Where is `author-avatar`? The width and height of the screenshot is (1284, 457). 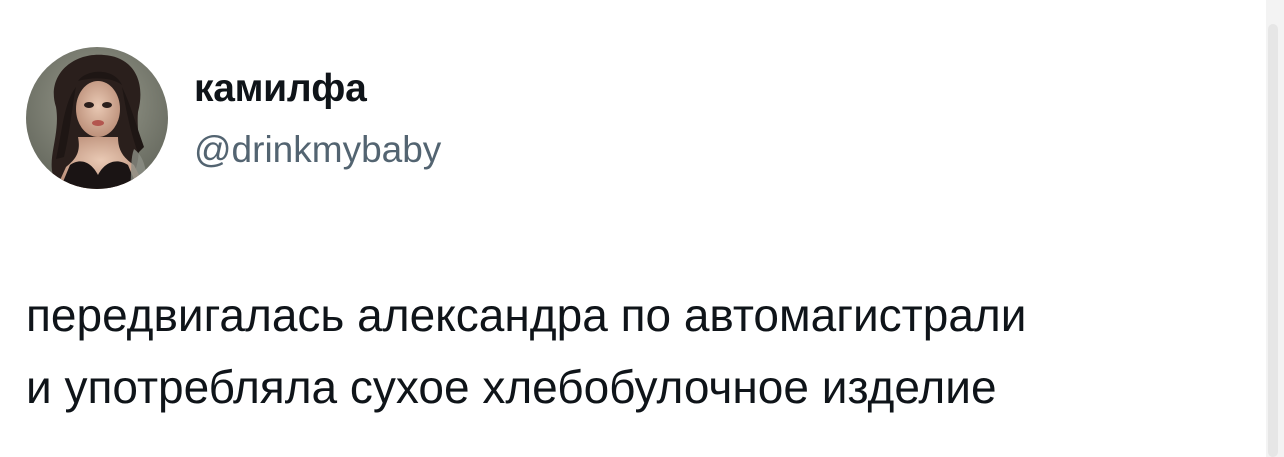 author-avatar is located at coordinates (97, 118).